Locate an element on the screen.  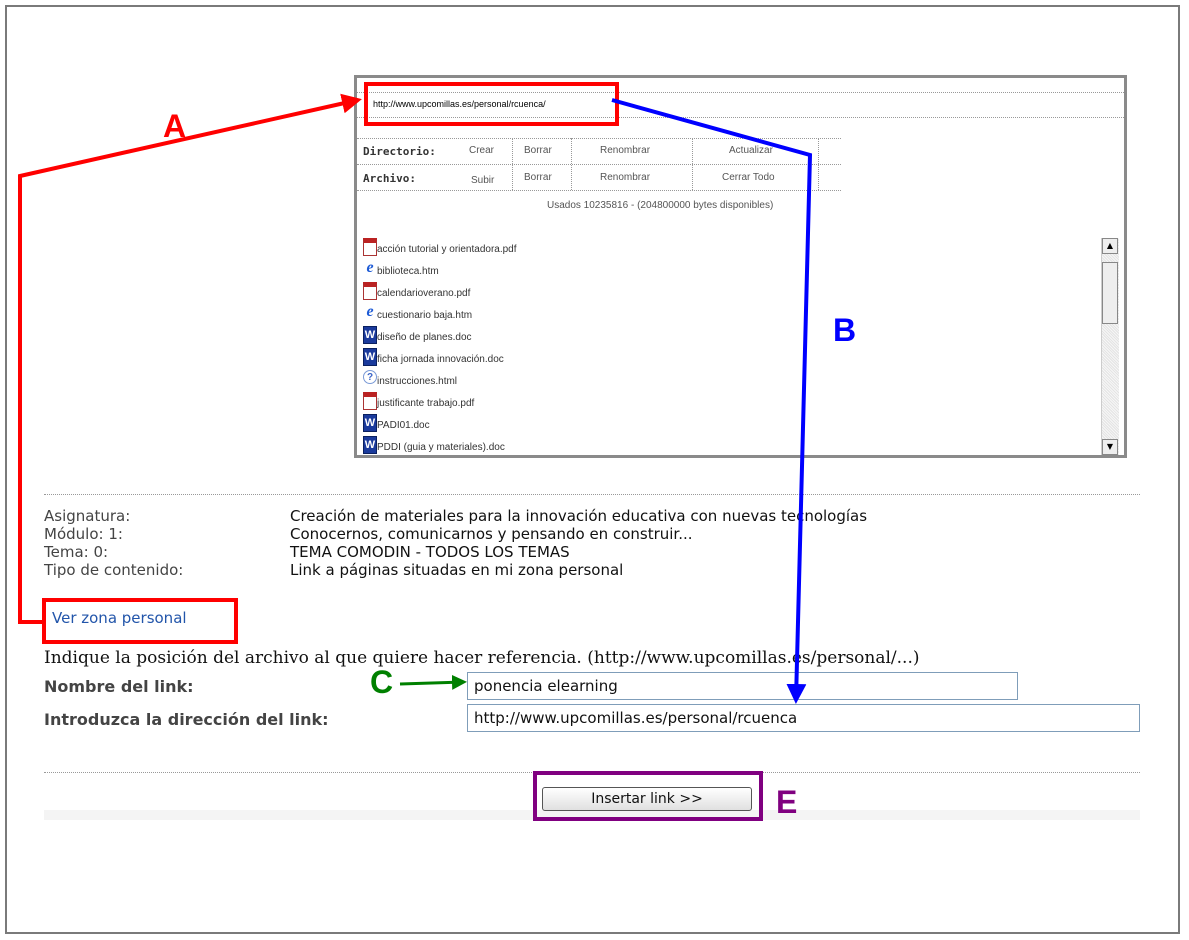
annotation-letter-a: A is located at coordinates (175, 126).